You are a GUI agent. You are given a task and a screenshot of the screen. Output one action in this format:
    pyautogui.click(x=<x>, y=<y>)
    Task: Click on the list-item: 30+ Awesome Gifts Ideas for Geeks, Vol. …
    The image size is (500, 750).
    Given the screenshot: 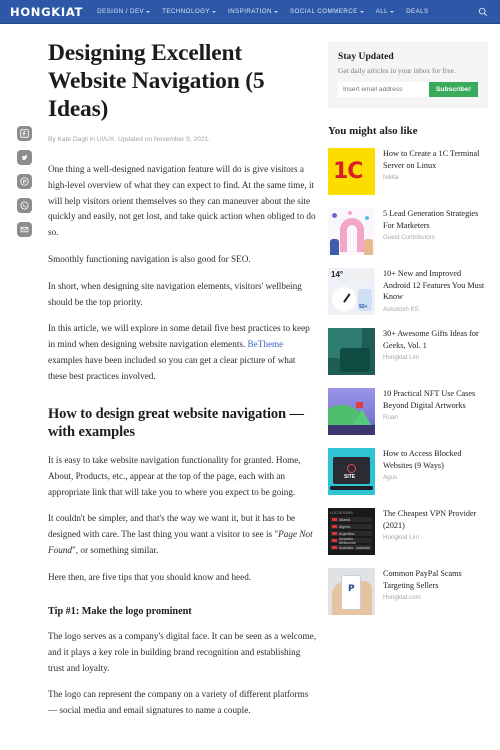 What is the action you would take?
    pyautogui.click(x=408, y=351)
    